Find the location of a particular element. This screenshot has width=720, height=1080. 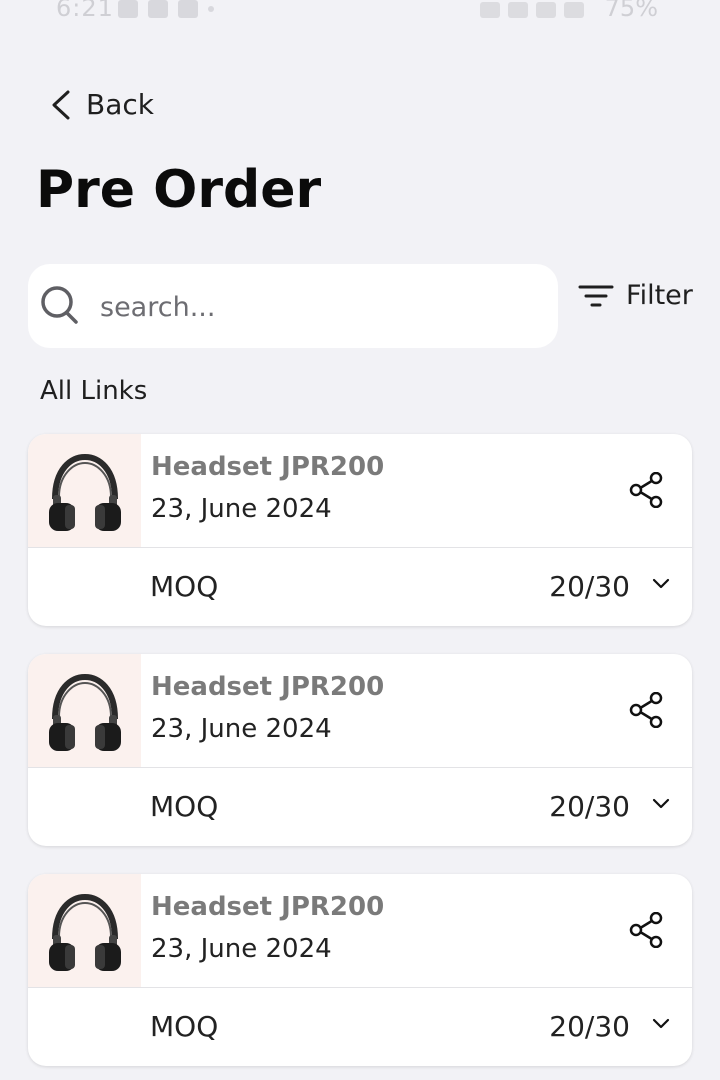

notification-icons is located at coordinates (166, 9).